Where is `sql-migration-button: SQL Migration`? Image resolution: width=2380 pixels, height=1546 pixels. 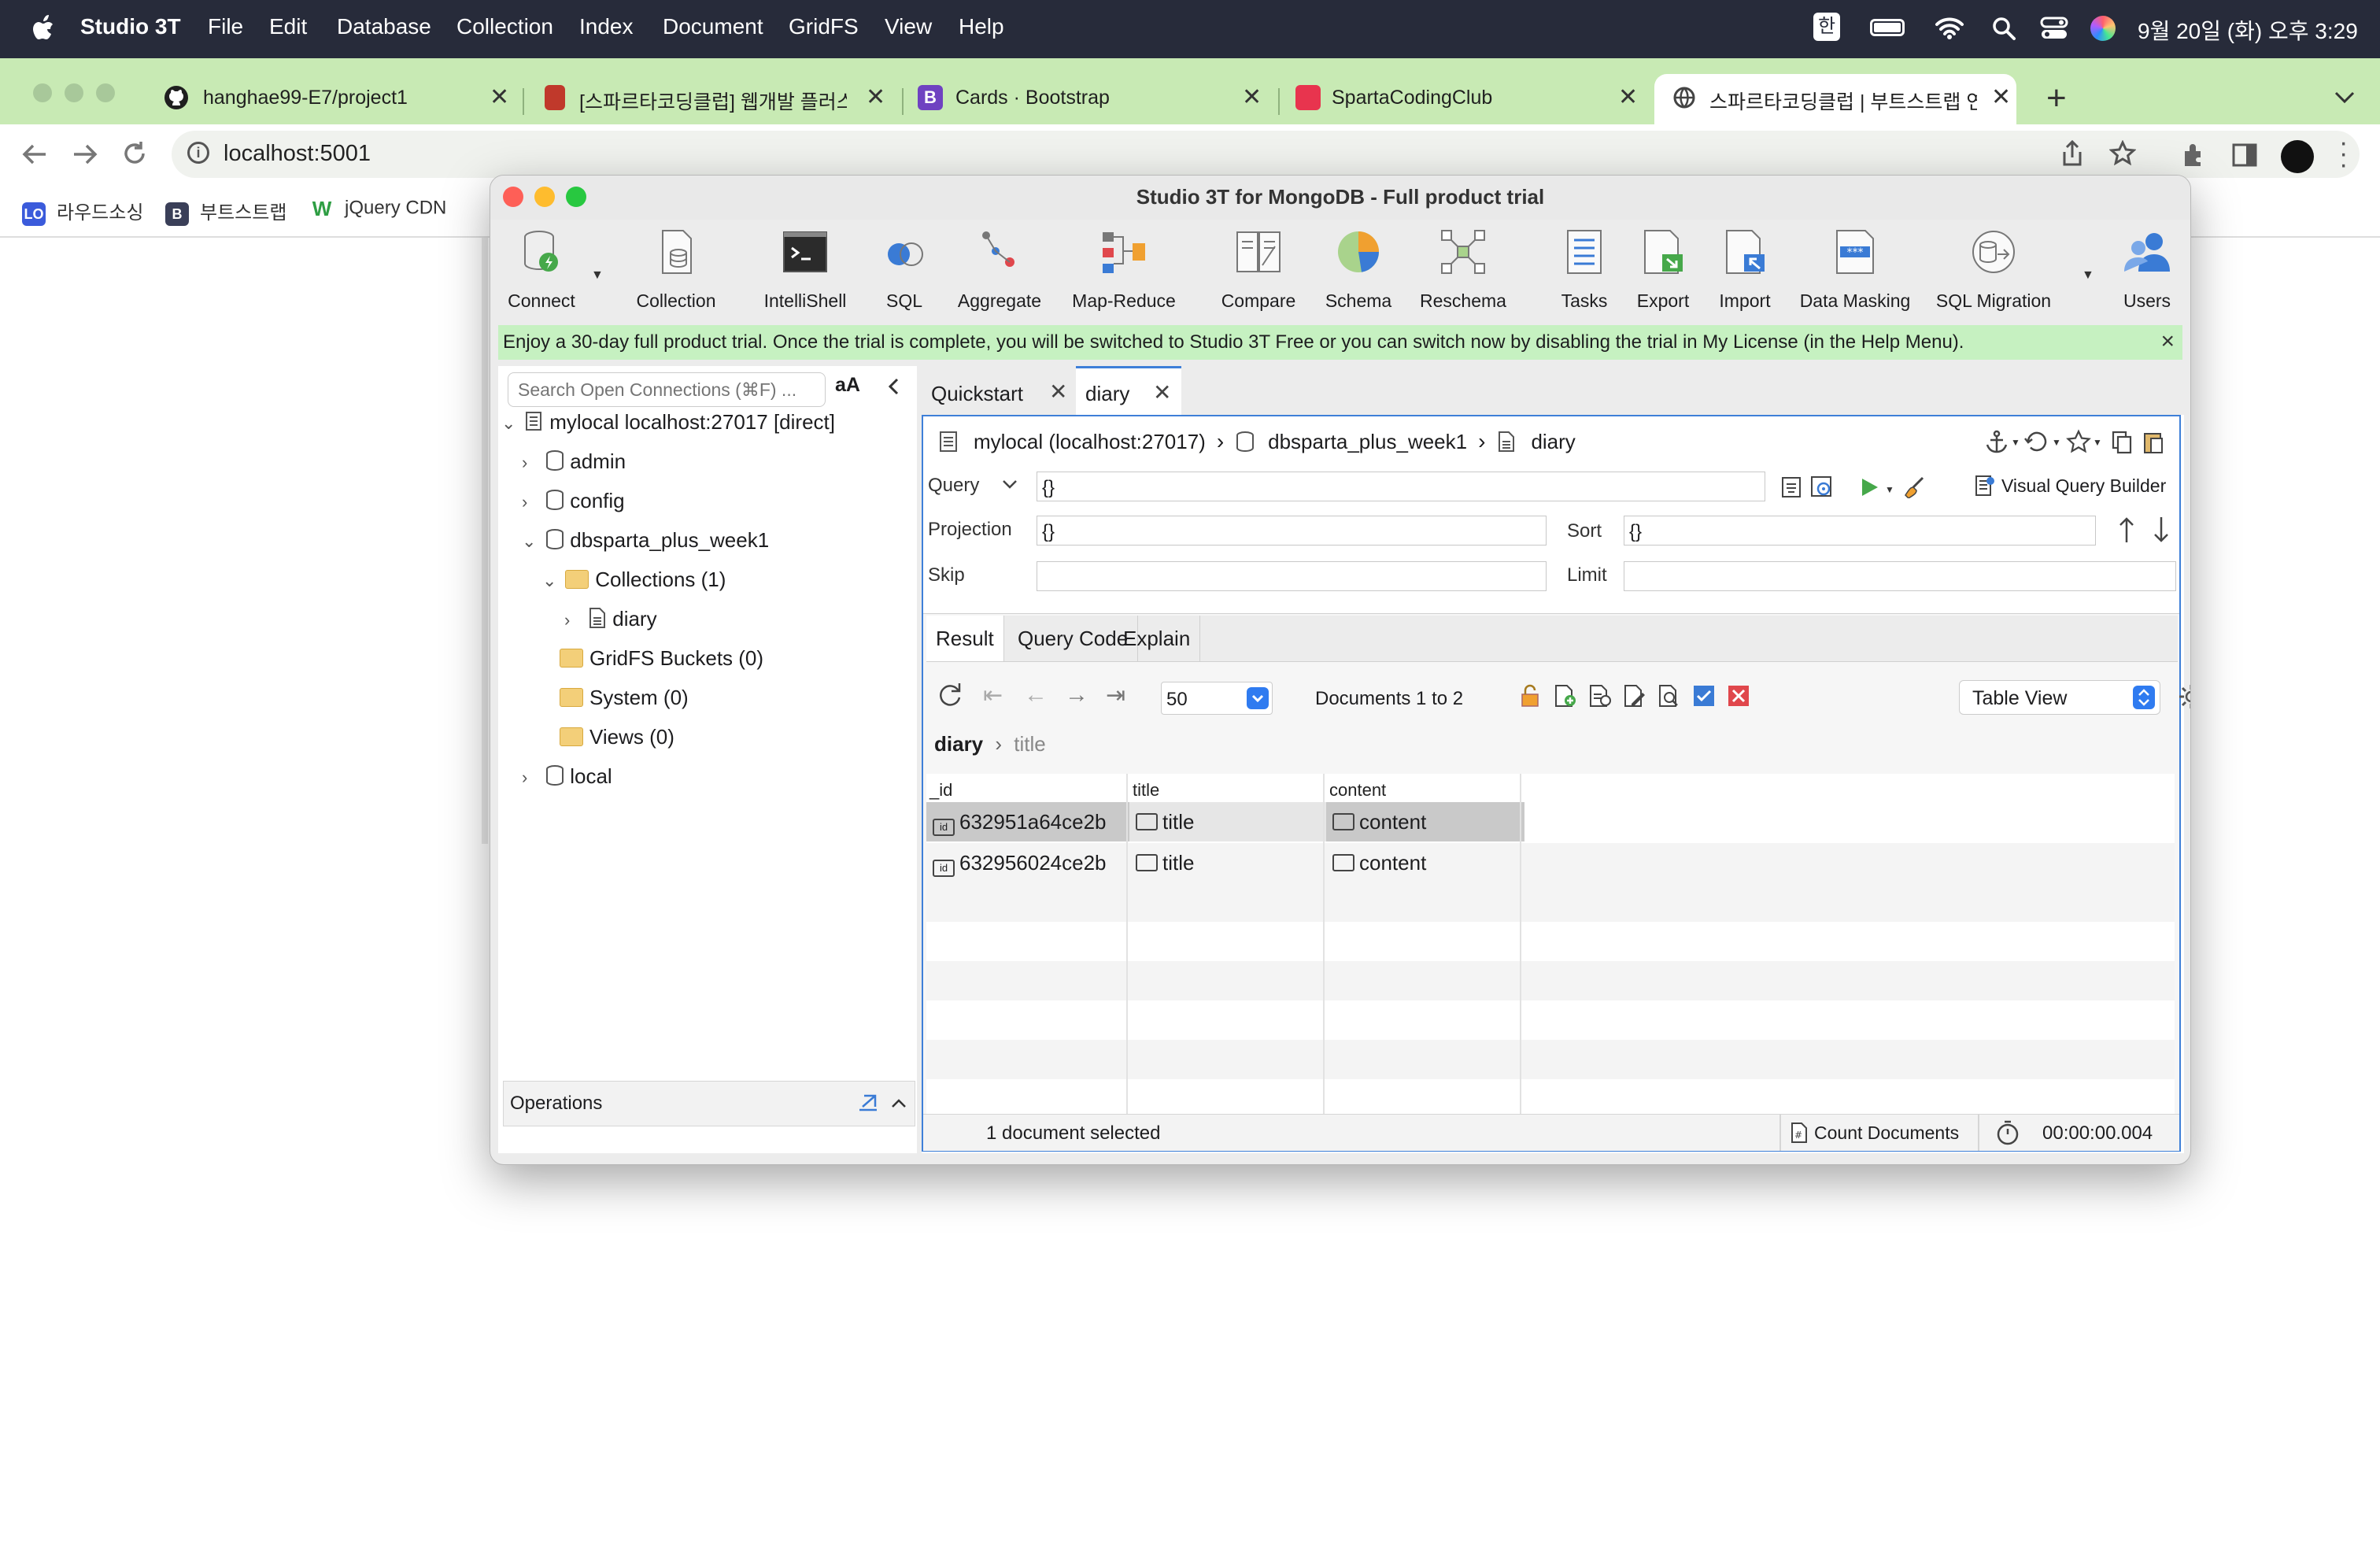
sql-migration-button: SQL Migration is located at coordinates (1994, 269).